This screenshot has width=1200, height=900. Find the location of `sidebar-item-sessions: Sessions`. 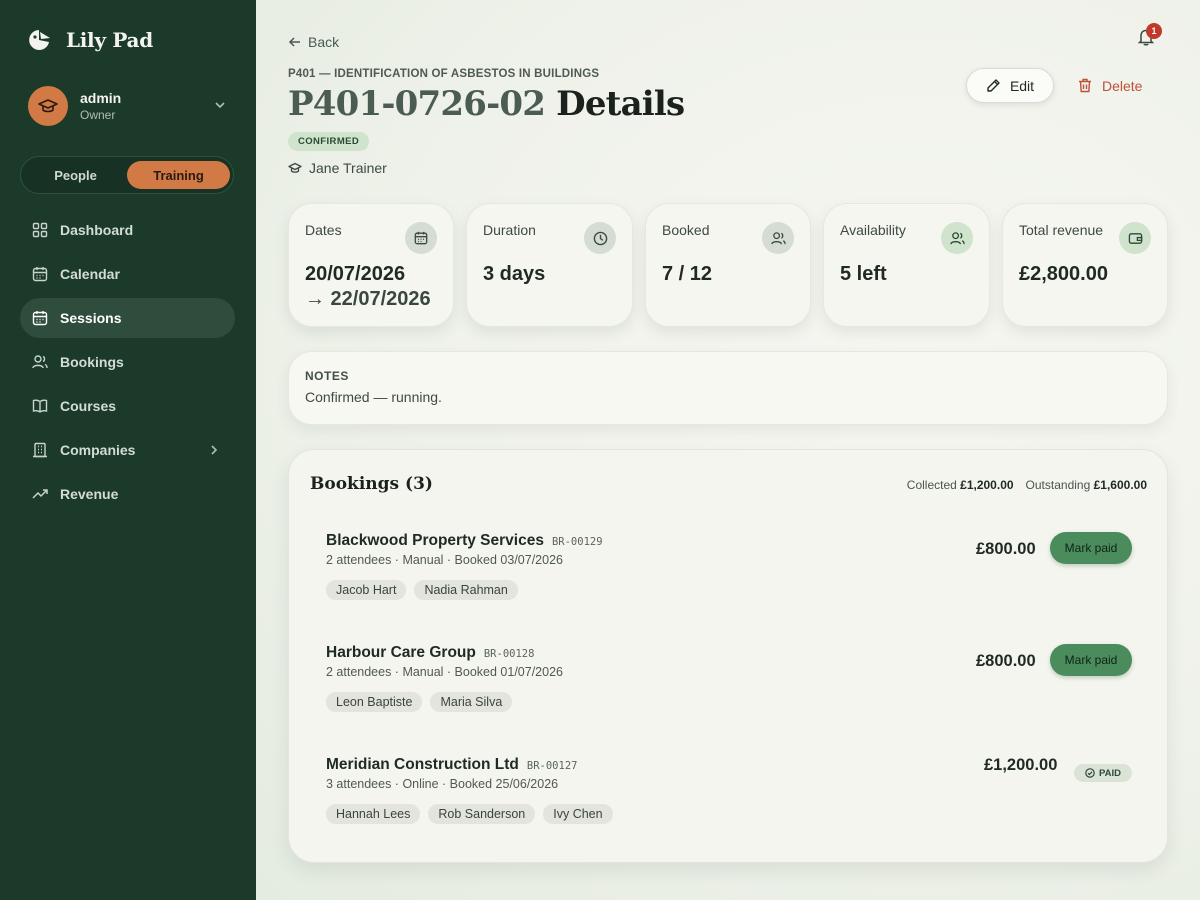

sidebar-item-sessions: Sessions is located at coordinates (127, 318).